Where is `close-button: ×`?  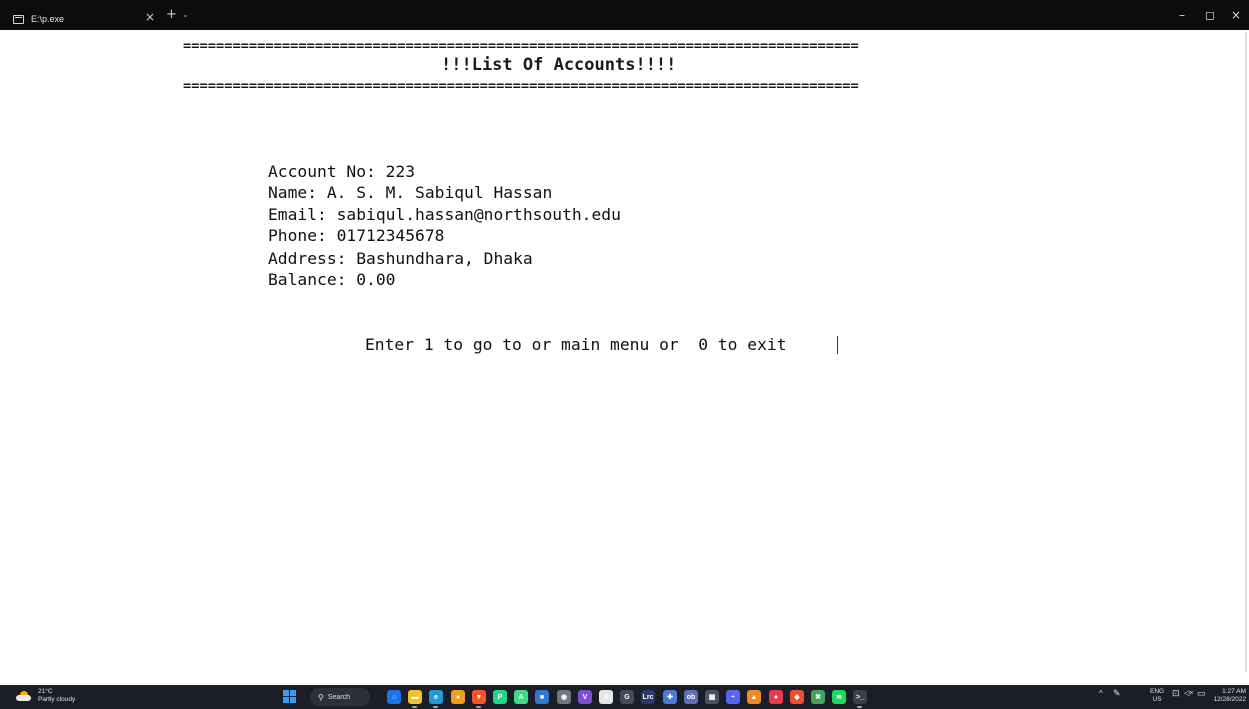
close-button: × is located at coordinates (1236, 15).